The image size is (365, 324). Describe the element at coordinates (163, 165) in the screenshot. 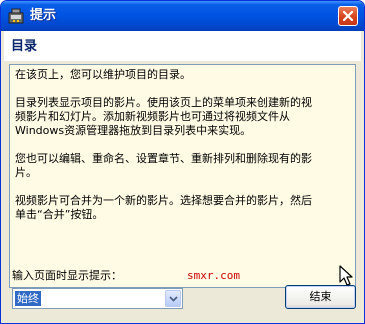

I see `help-paragraph: 您也可以编辑、重命名、设置章节、重新排列和删除现有的影 片。` at that location.